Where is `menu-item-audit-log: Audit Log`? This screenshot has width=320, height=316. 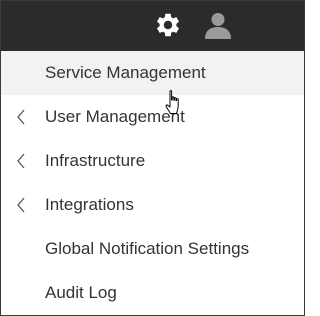
menu-item-audit-log: Audit Log is located at coordinates (152, 293).